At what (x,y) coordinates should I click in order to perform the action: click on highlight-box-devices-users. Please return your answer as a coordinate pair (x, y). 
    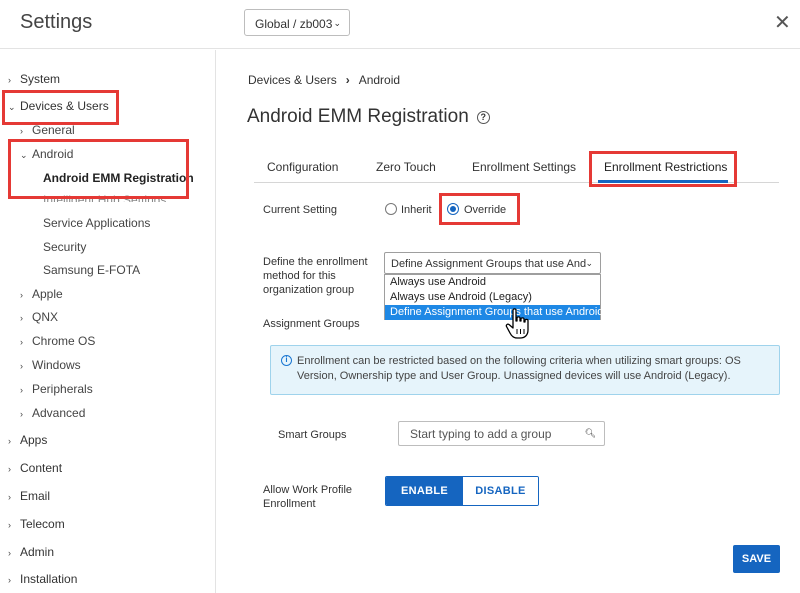
    Looking at the image, I should click on (60, 107).